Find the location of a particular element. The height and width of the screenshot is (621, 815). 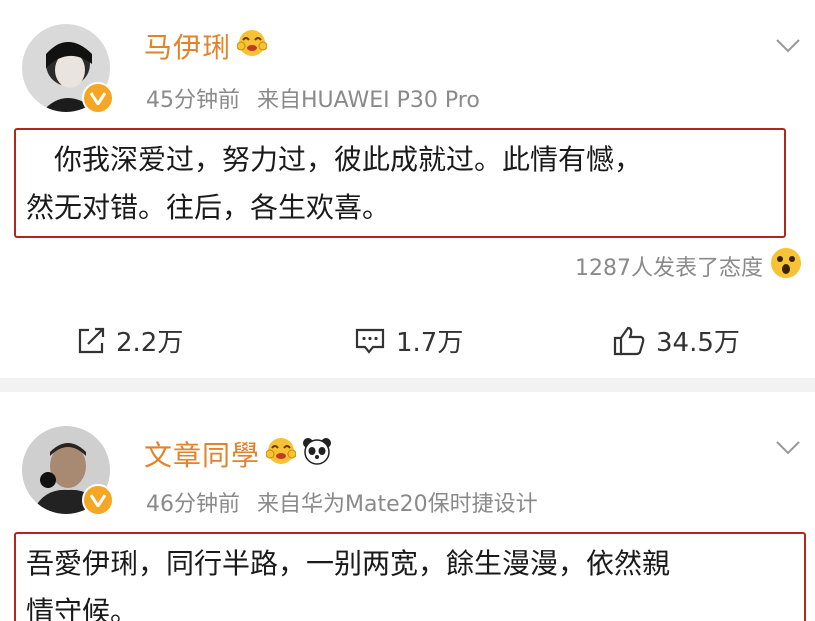

comment-count: 1.7万 is located at coordinates (430, 343).